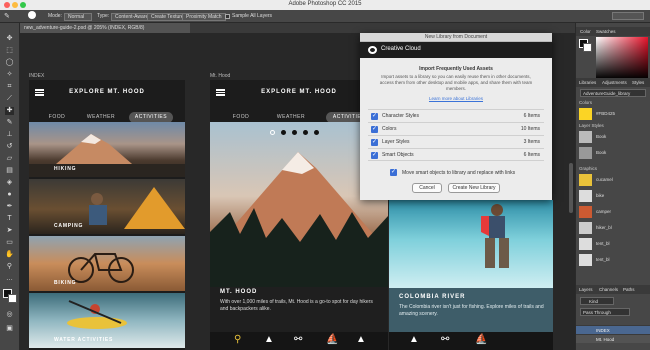 The image size is (650, 350). What do you see at coordinates (9, 87) in the screenshot?
I see `crop-tool-icon: ⌗` at bounding box center [9, 87].